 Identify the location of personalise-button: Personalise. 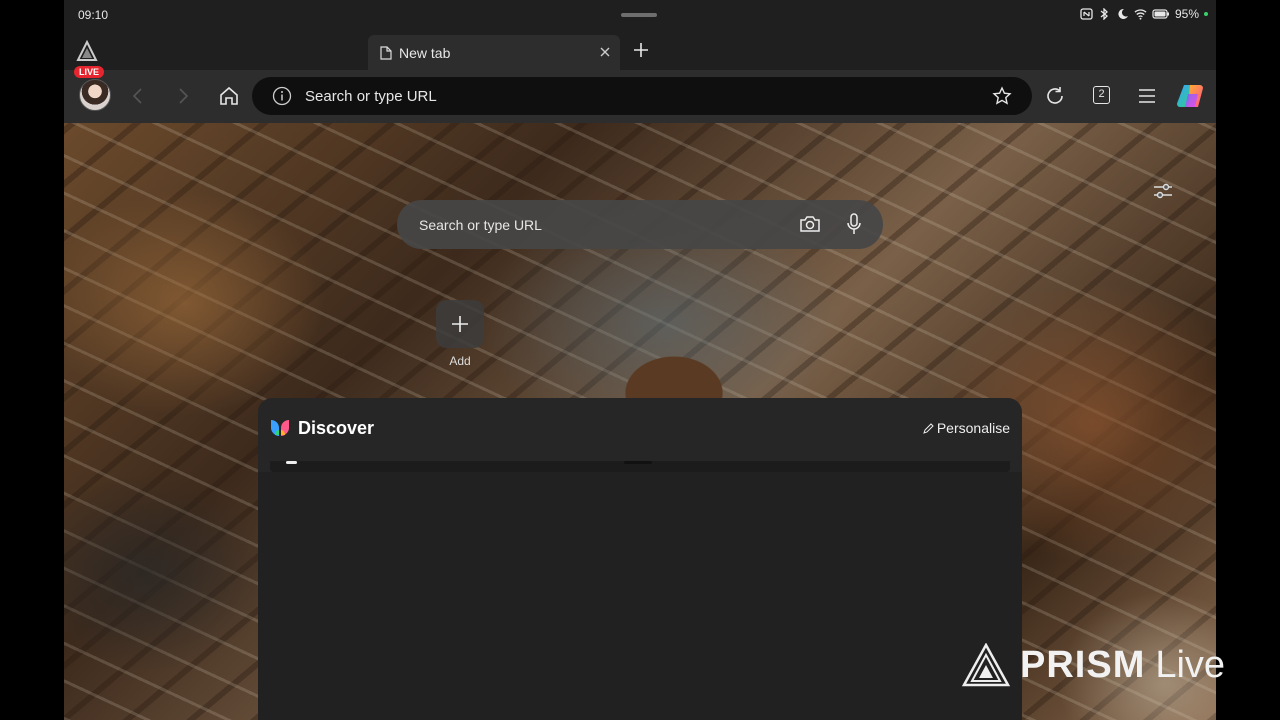
(966, 428).